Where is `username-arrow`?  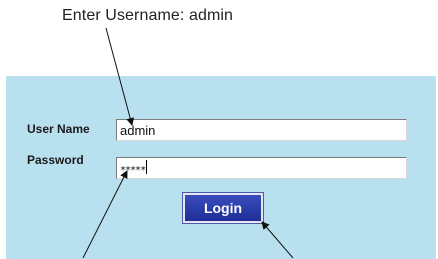
username-arrow is located at coordinates (120, 76).